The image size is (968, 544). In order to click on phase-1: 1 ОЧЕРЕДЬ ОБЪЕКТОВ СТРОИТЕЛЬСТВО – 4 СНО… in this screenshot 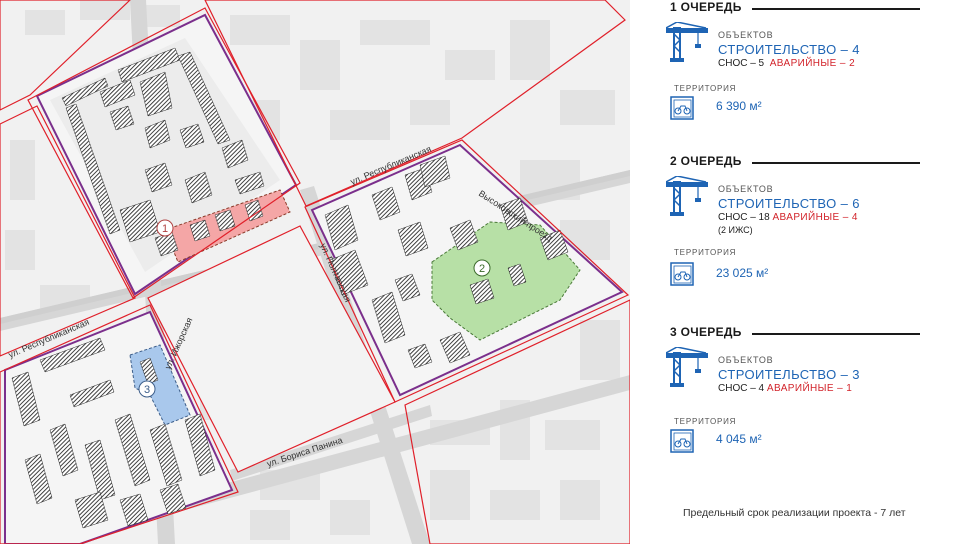, I will do `click(813, 60)`.